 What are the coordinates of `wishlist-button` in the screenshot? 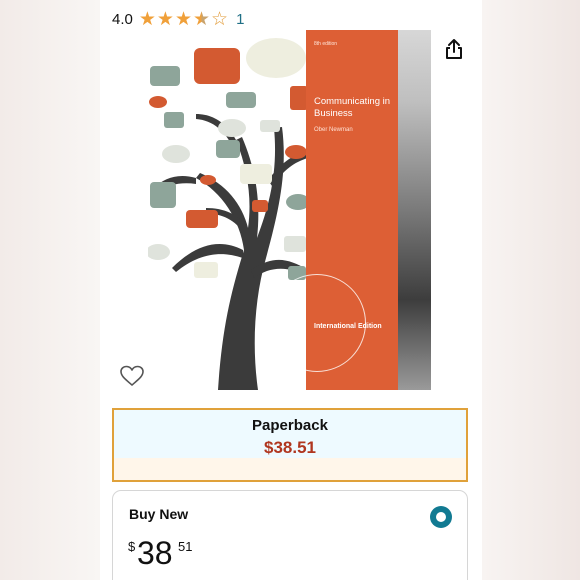 It's located at (132, 376).